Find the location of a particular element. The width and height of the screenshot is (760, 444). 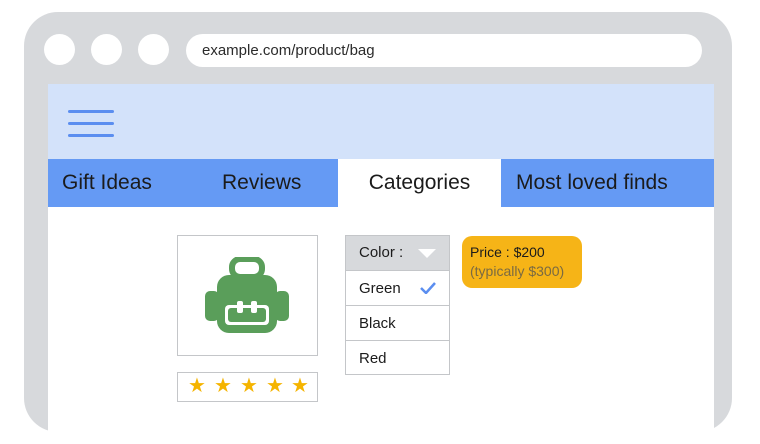

backpack-icon is located at coordinates (247, 295).